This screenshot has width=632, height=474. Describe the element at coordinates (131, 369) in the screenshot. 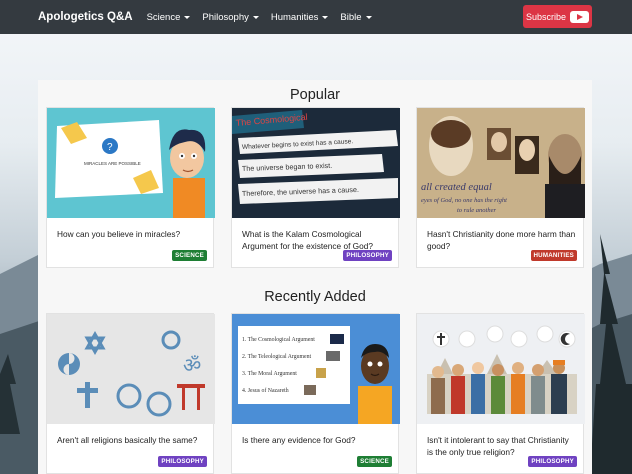

I see `card-thumbnail: ॐ` at that location.